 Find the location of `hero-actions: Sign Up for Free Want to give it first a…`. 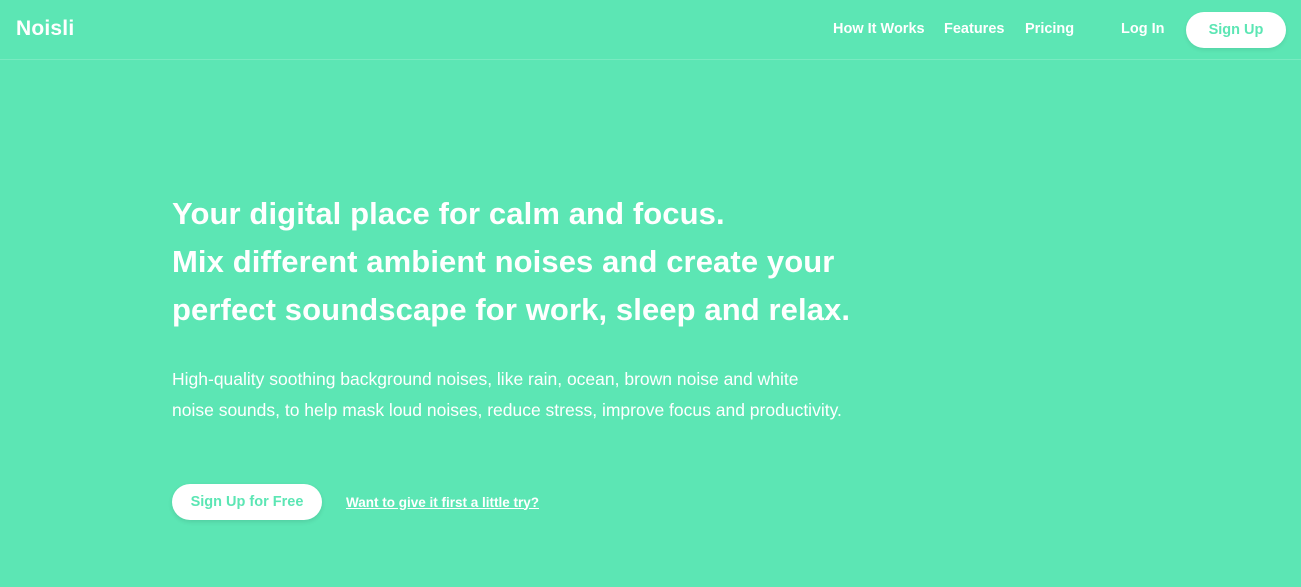

hero-actions: Sign Up for Free Want to give it first a… is located at coordinates (355, 502).